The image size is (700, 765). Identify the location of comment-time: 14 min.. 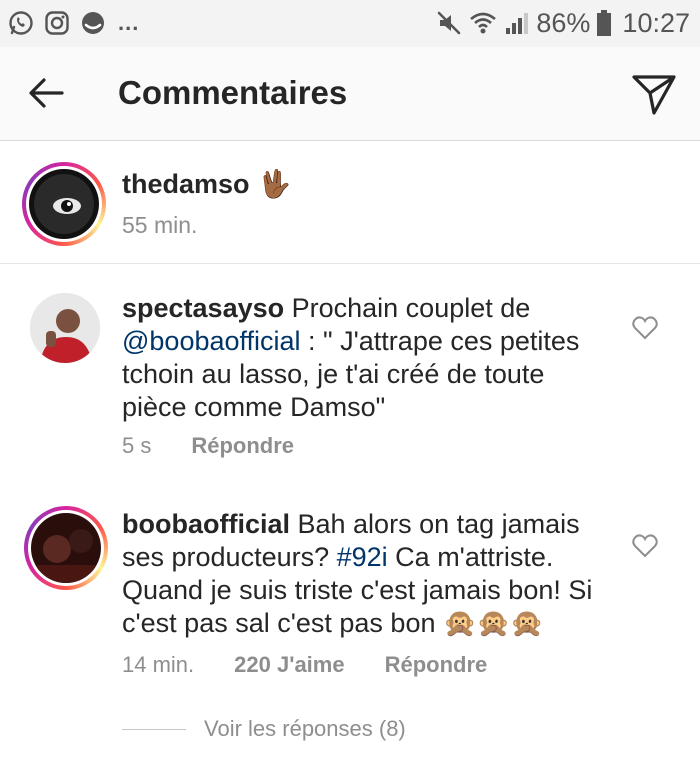
(158, 664).